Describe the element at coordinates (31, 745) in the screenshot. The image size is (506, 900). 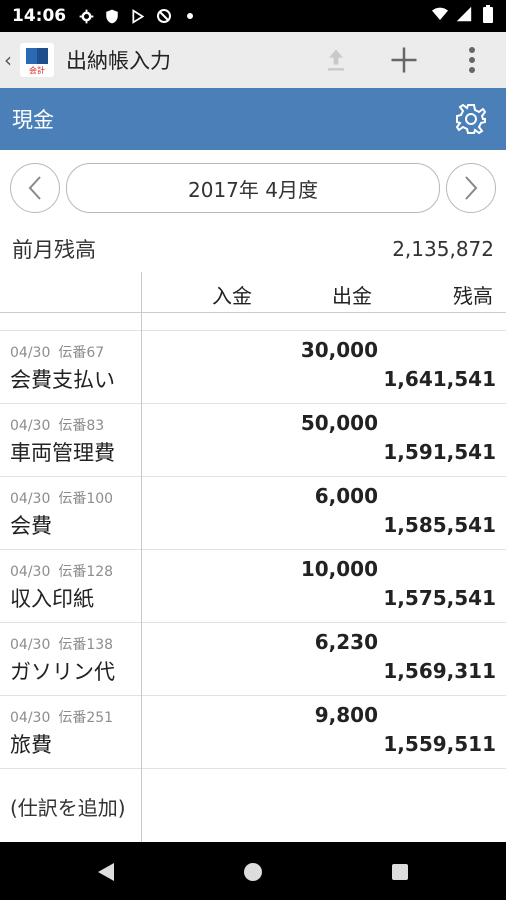
I see `entry-name: 旅費` at that location.